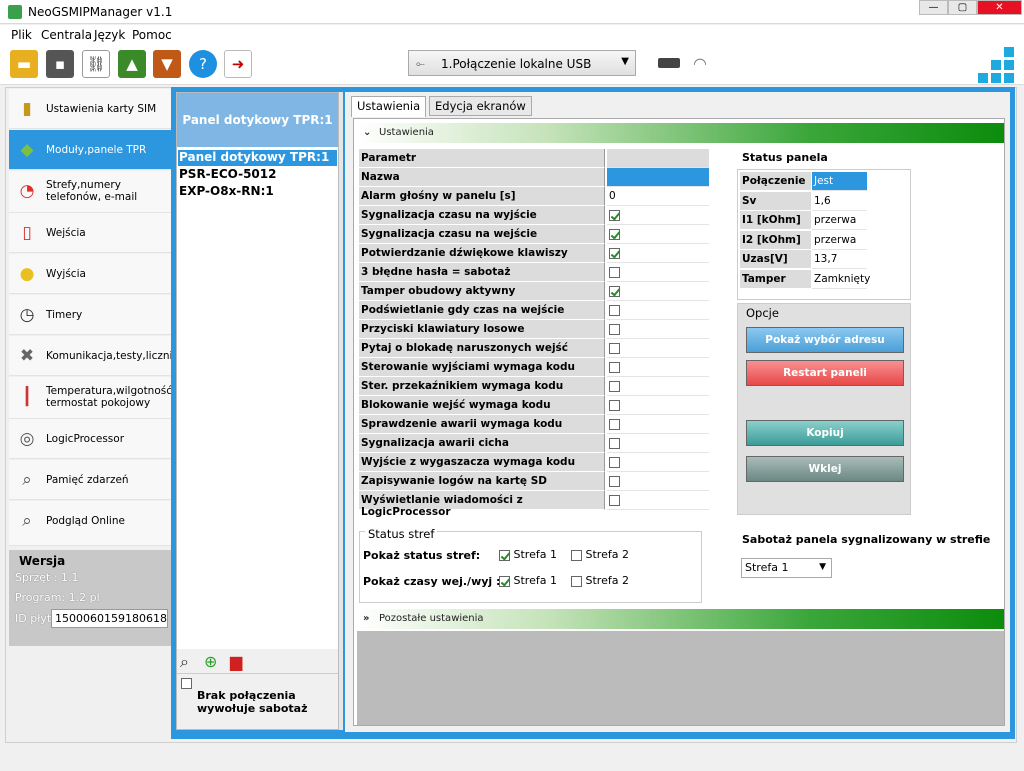 This screenshot has width=1024, height=771. I want to click on zone-status-strefa1-checkbox, so click(504, 555).